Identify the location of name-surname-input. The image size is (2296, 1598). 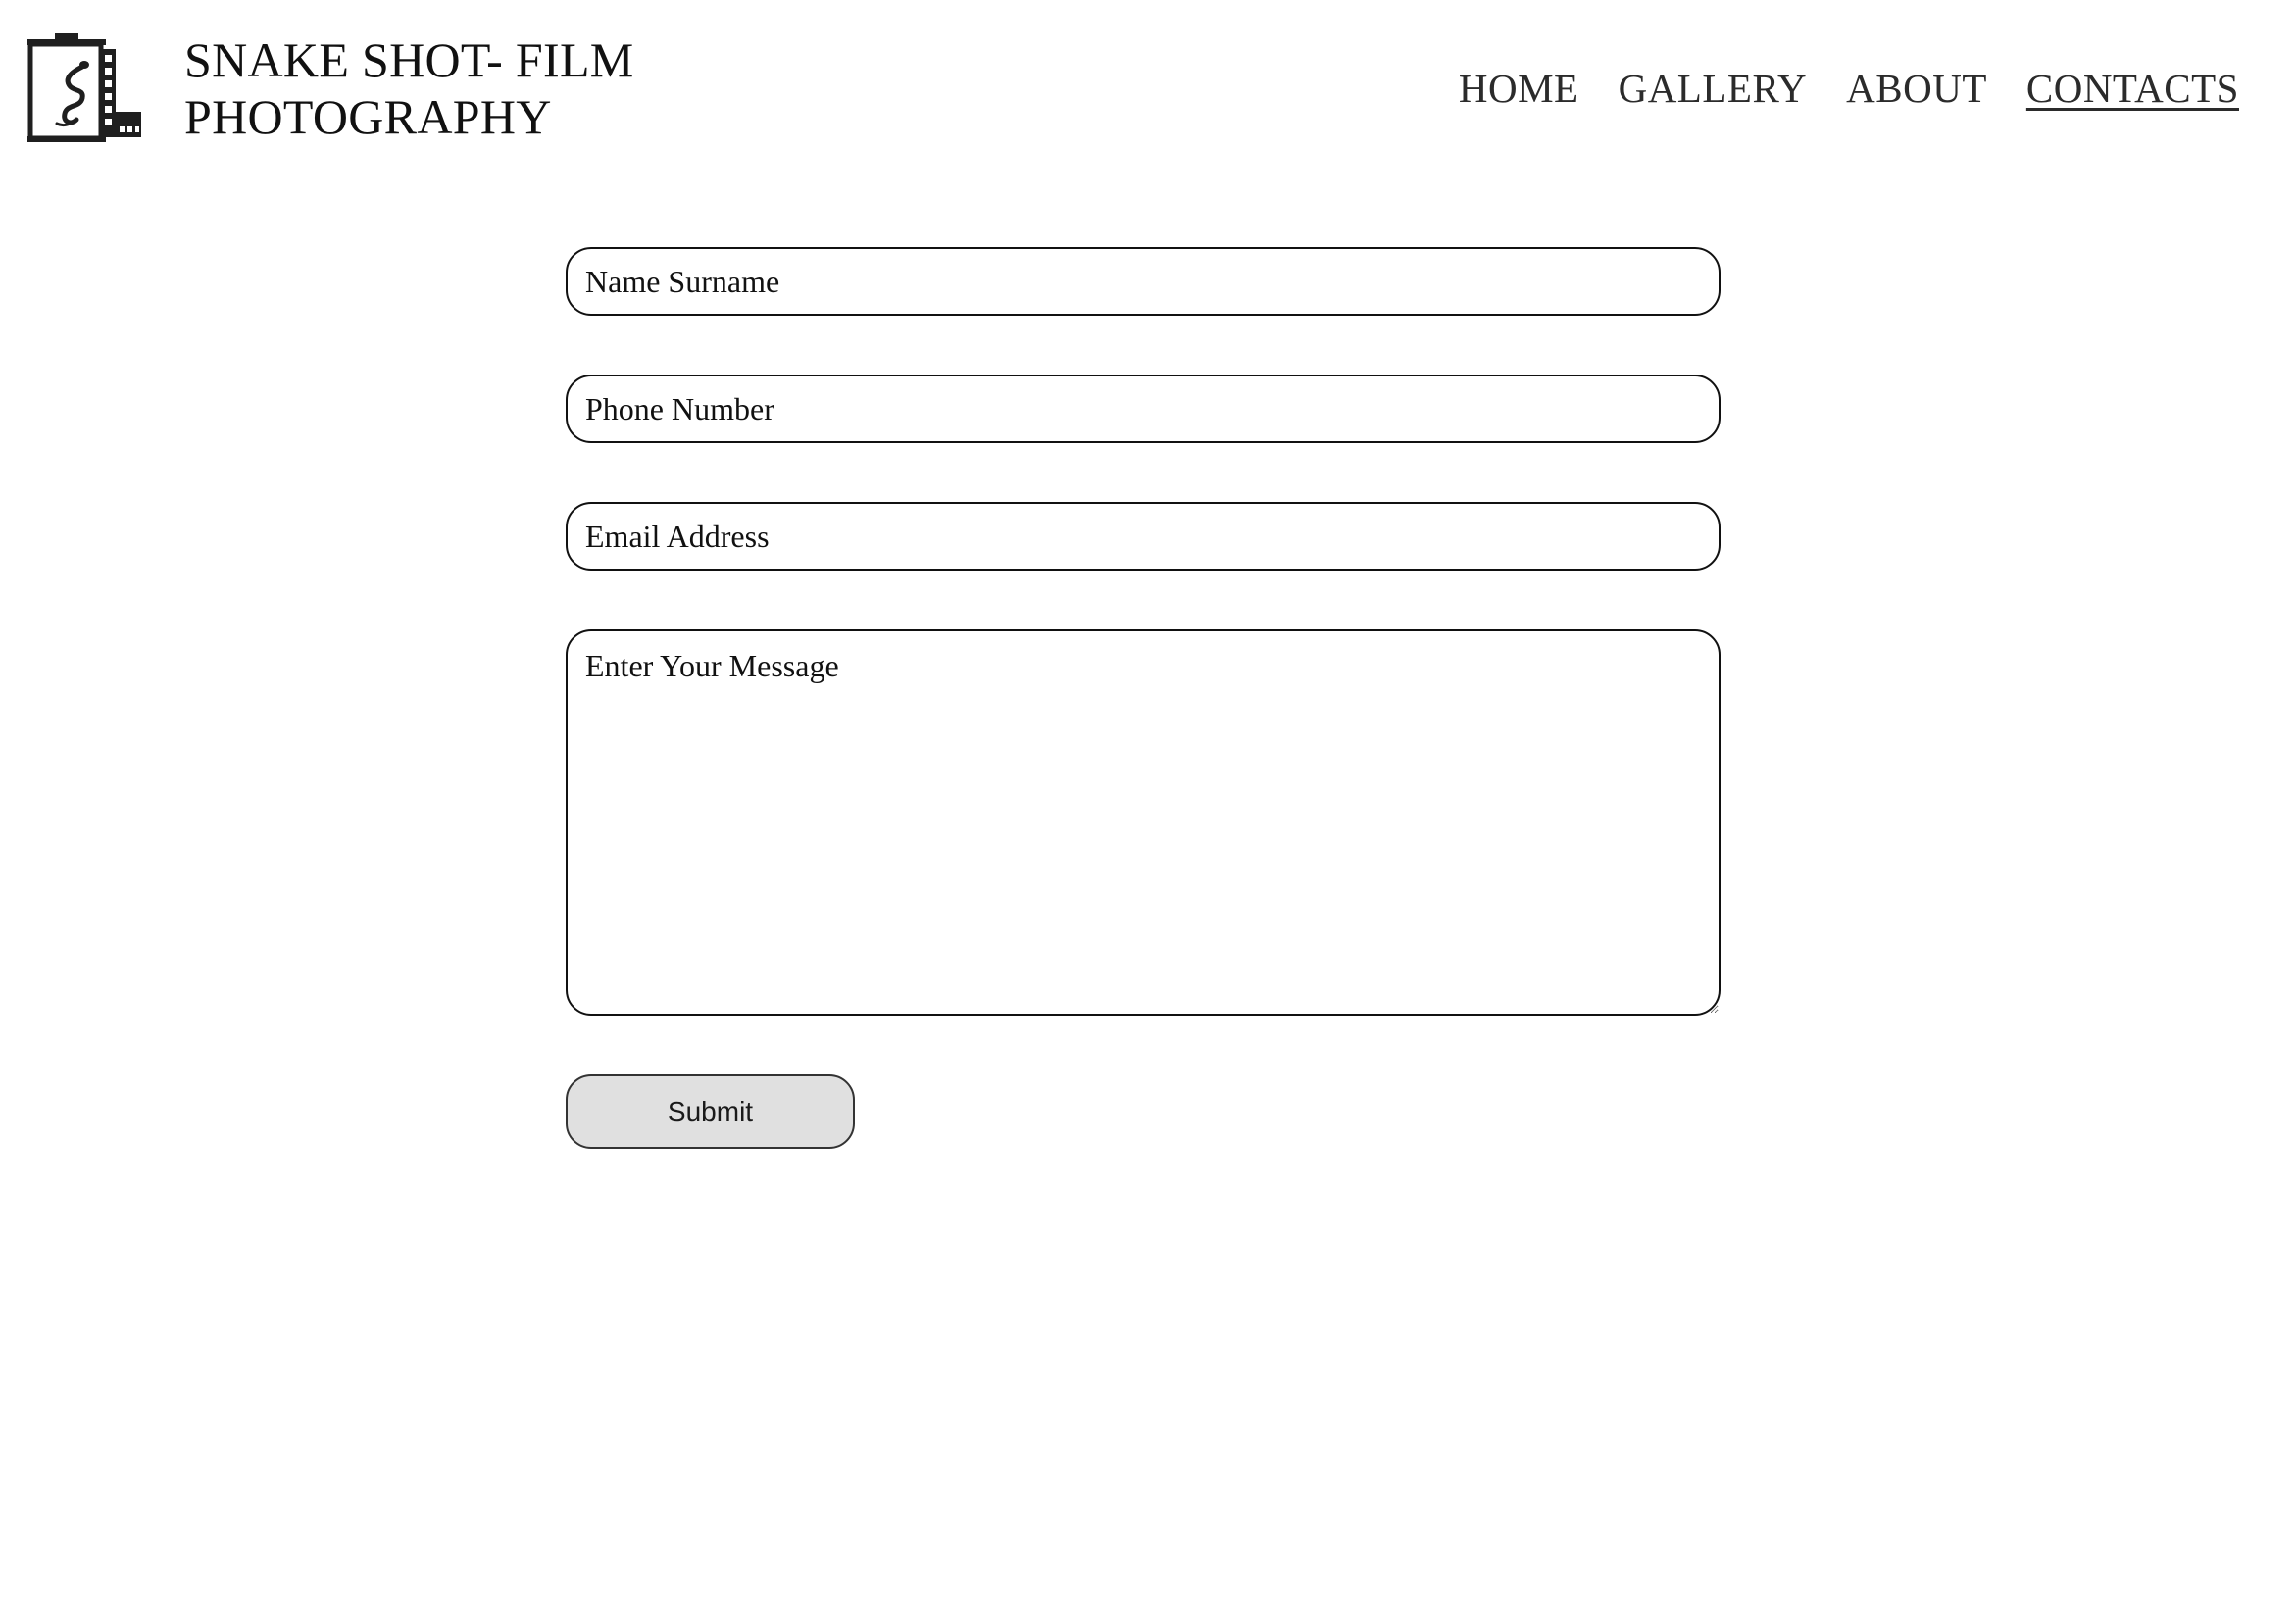
(1143, 281).